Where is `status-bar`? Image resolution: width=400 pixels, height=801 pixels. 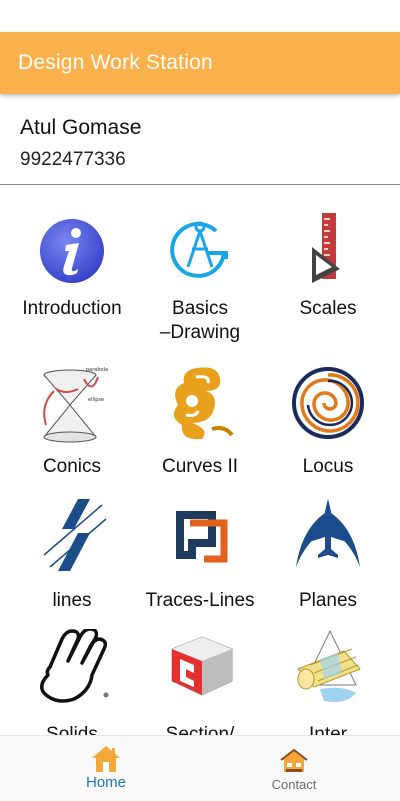 status-bar is located at coordinates (200, 16).